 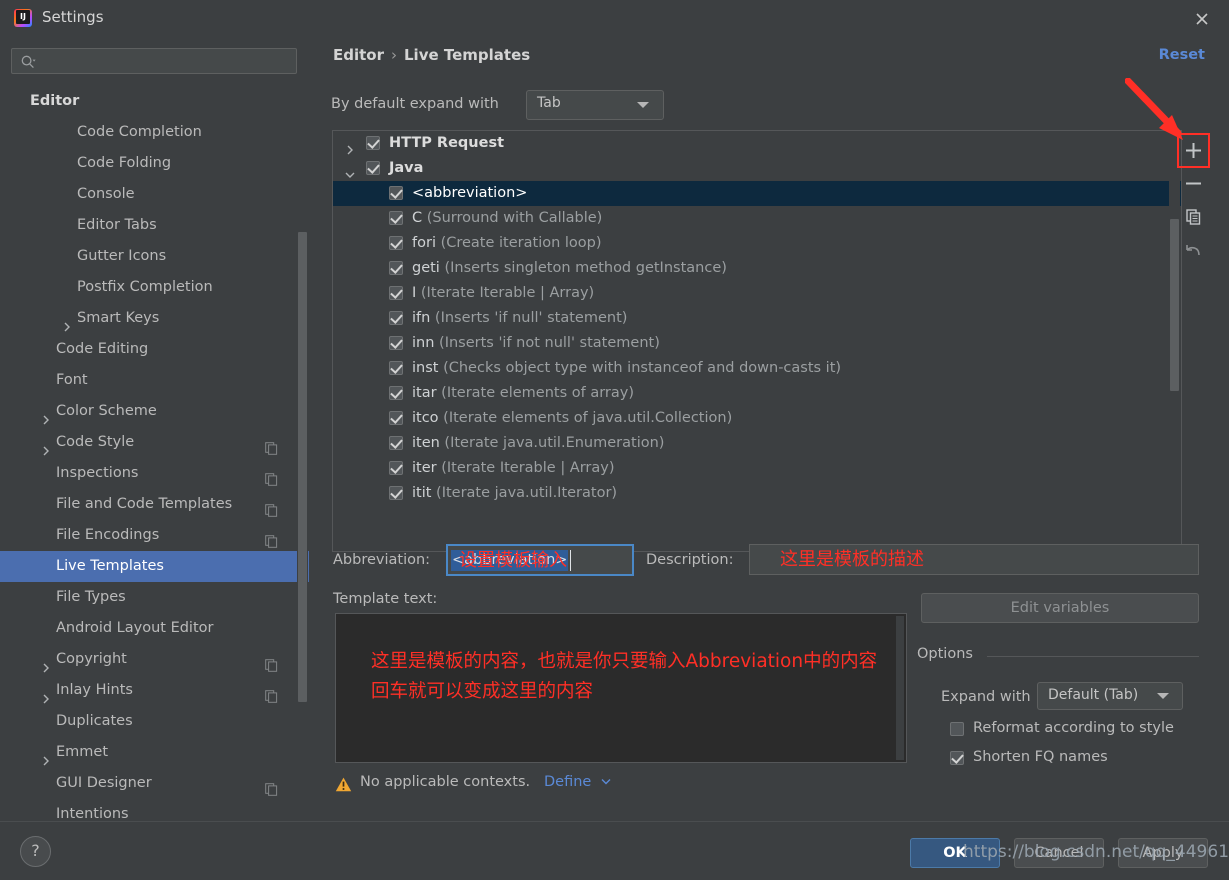 What do you see at coordinates (154, 690) in the screenshot?
I see `sidebar-item-inlay-hints: Inlay Hints` at bounding box center [154, 690].